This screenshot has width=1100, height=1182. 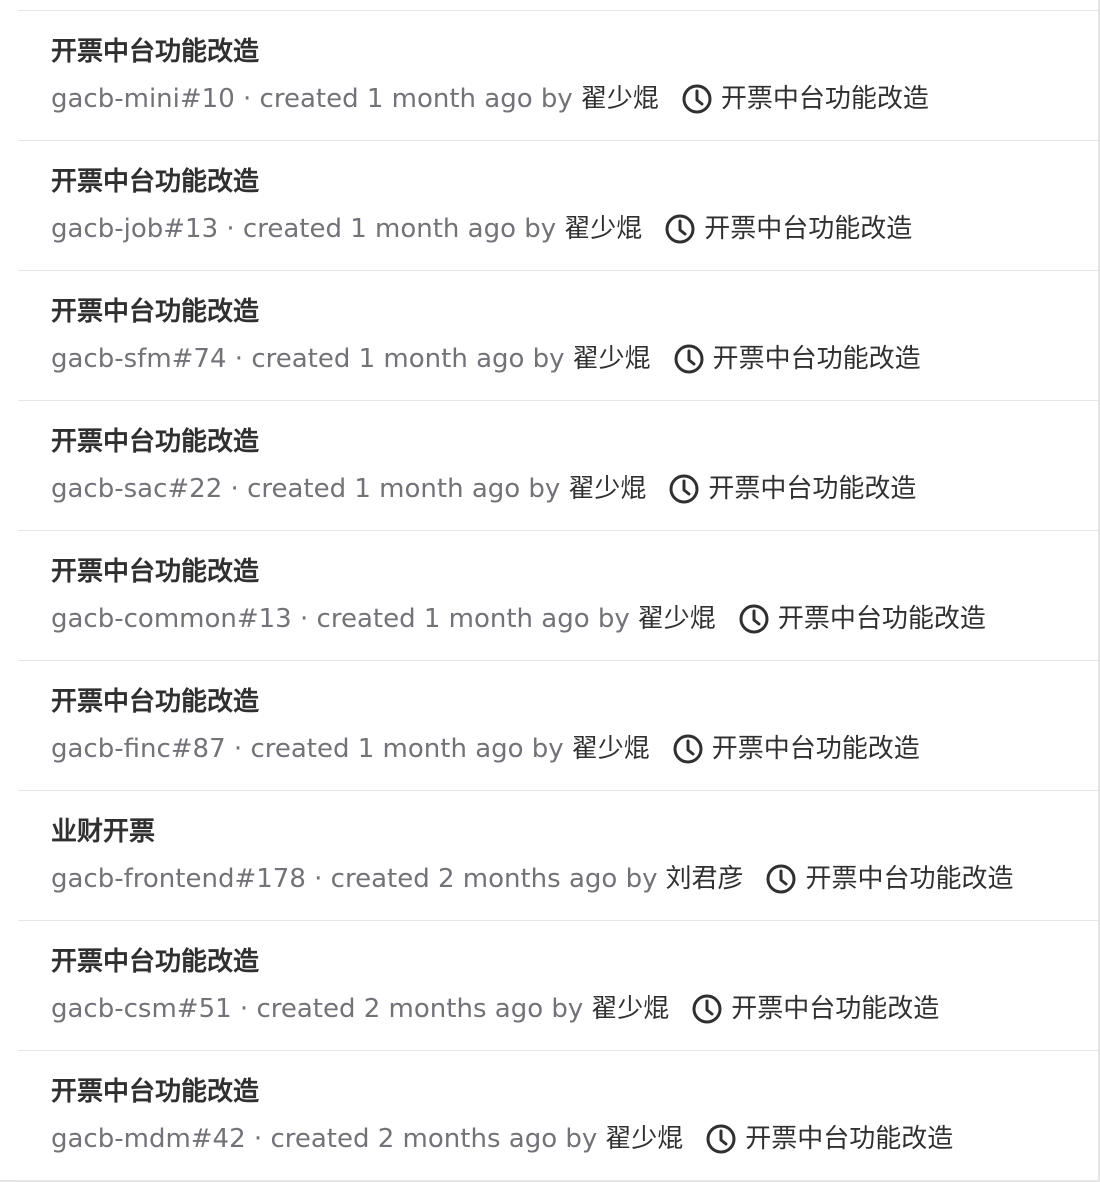 I want to click on issue-title: 业财开票, so click(x=103, y=832).